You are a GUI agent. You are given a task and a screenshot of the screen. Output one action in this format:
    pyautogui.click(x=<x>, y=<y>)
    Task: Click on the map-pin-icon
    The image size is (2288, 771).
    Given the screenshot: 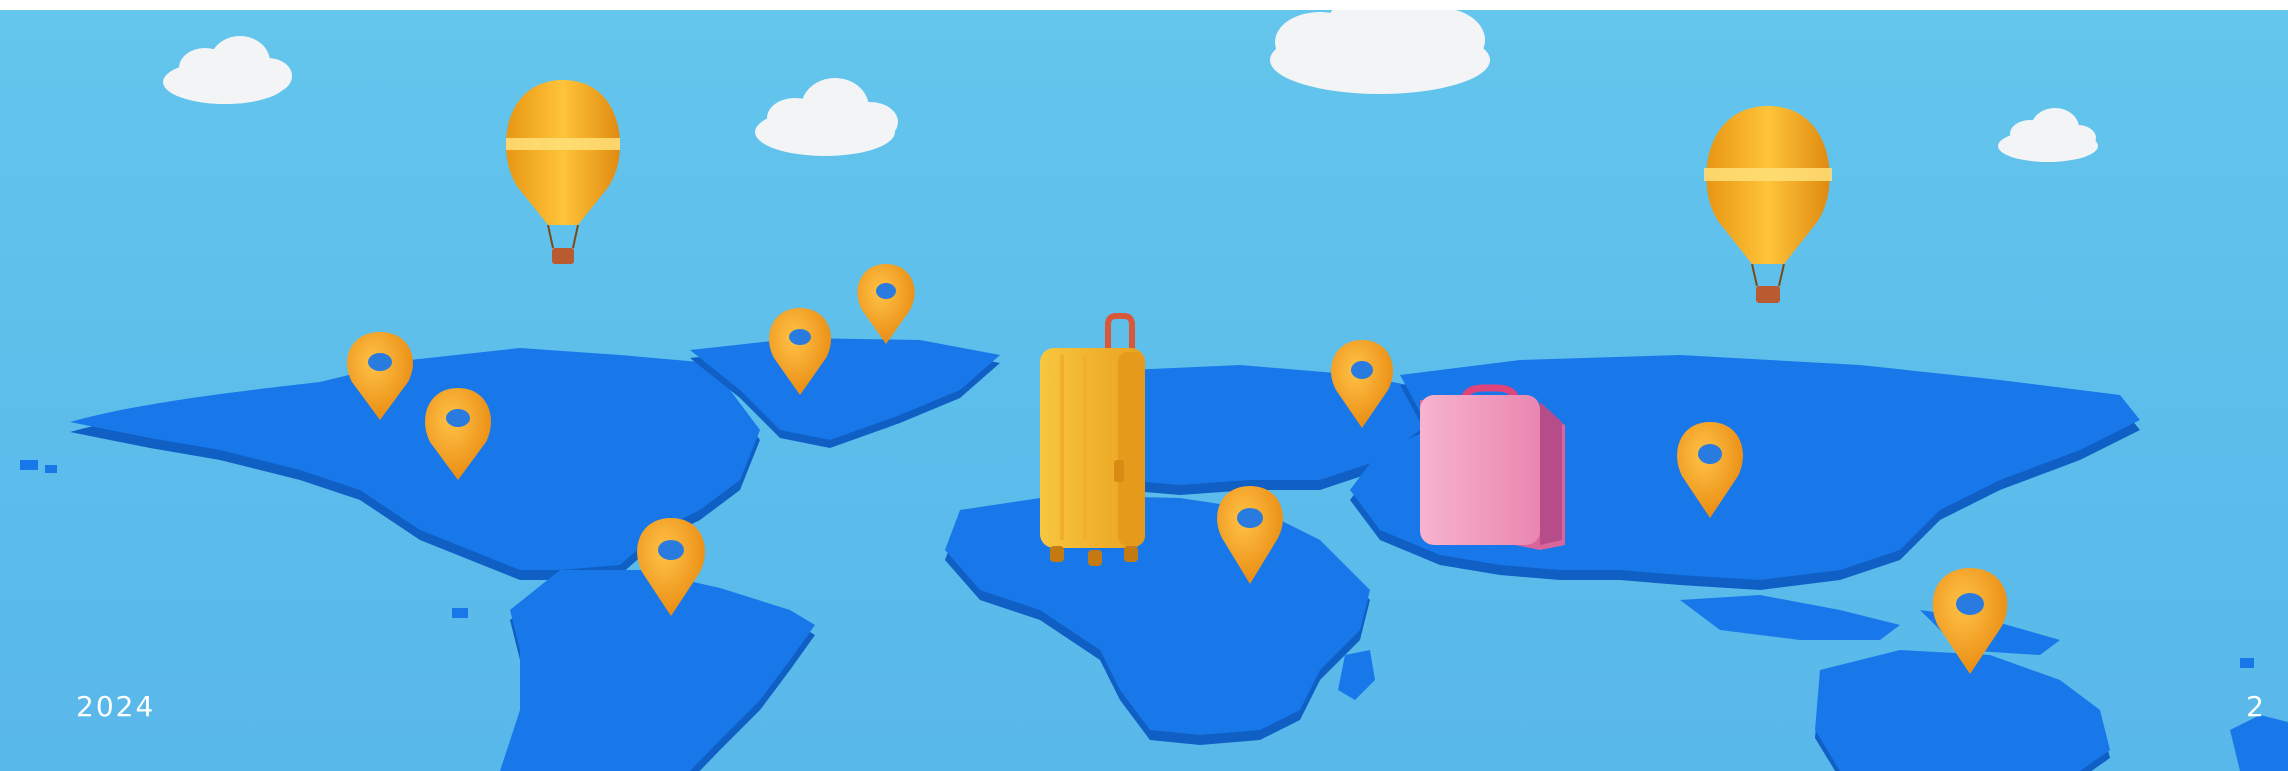 What is the action you would take?
    pyautogui.click(x=886, y=304)
    